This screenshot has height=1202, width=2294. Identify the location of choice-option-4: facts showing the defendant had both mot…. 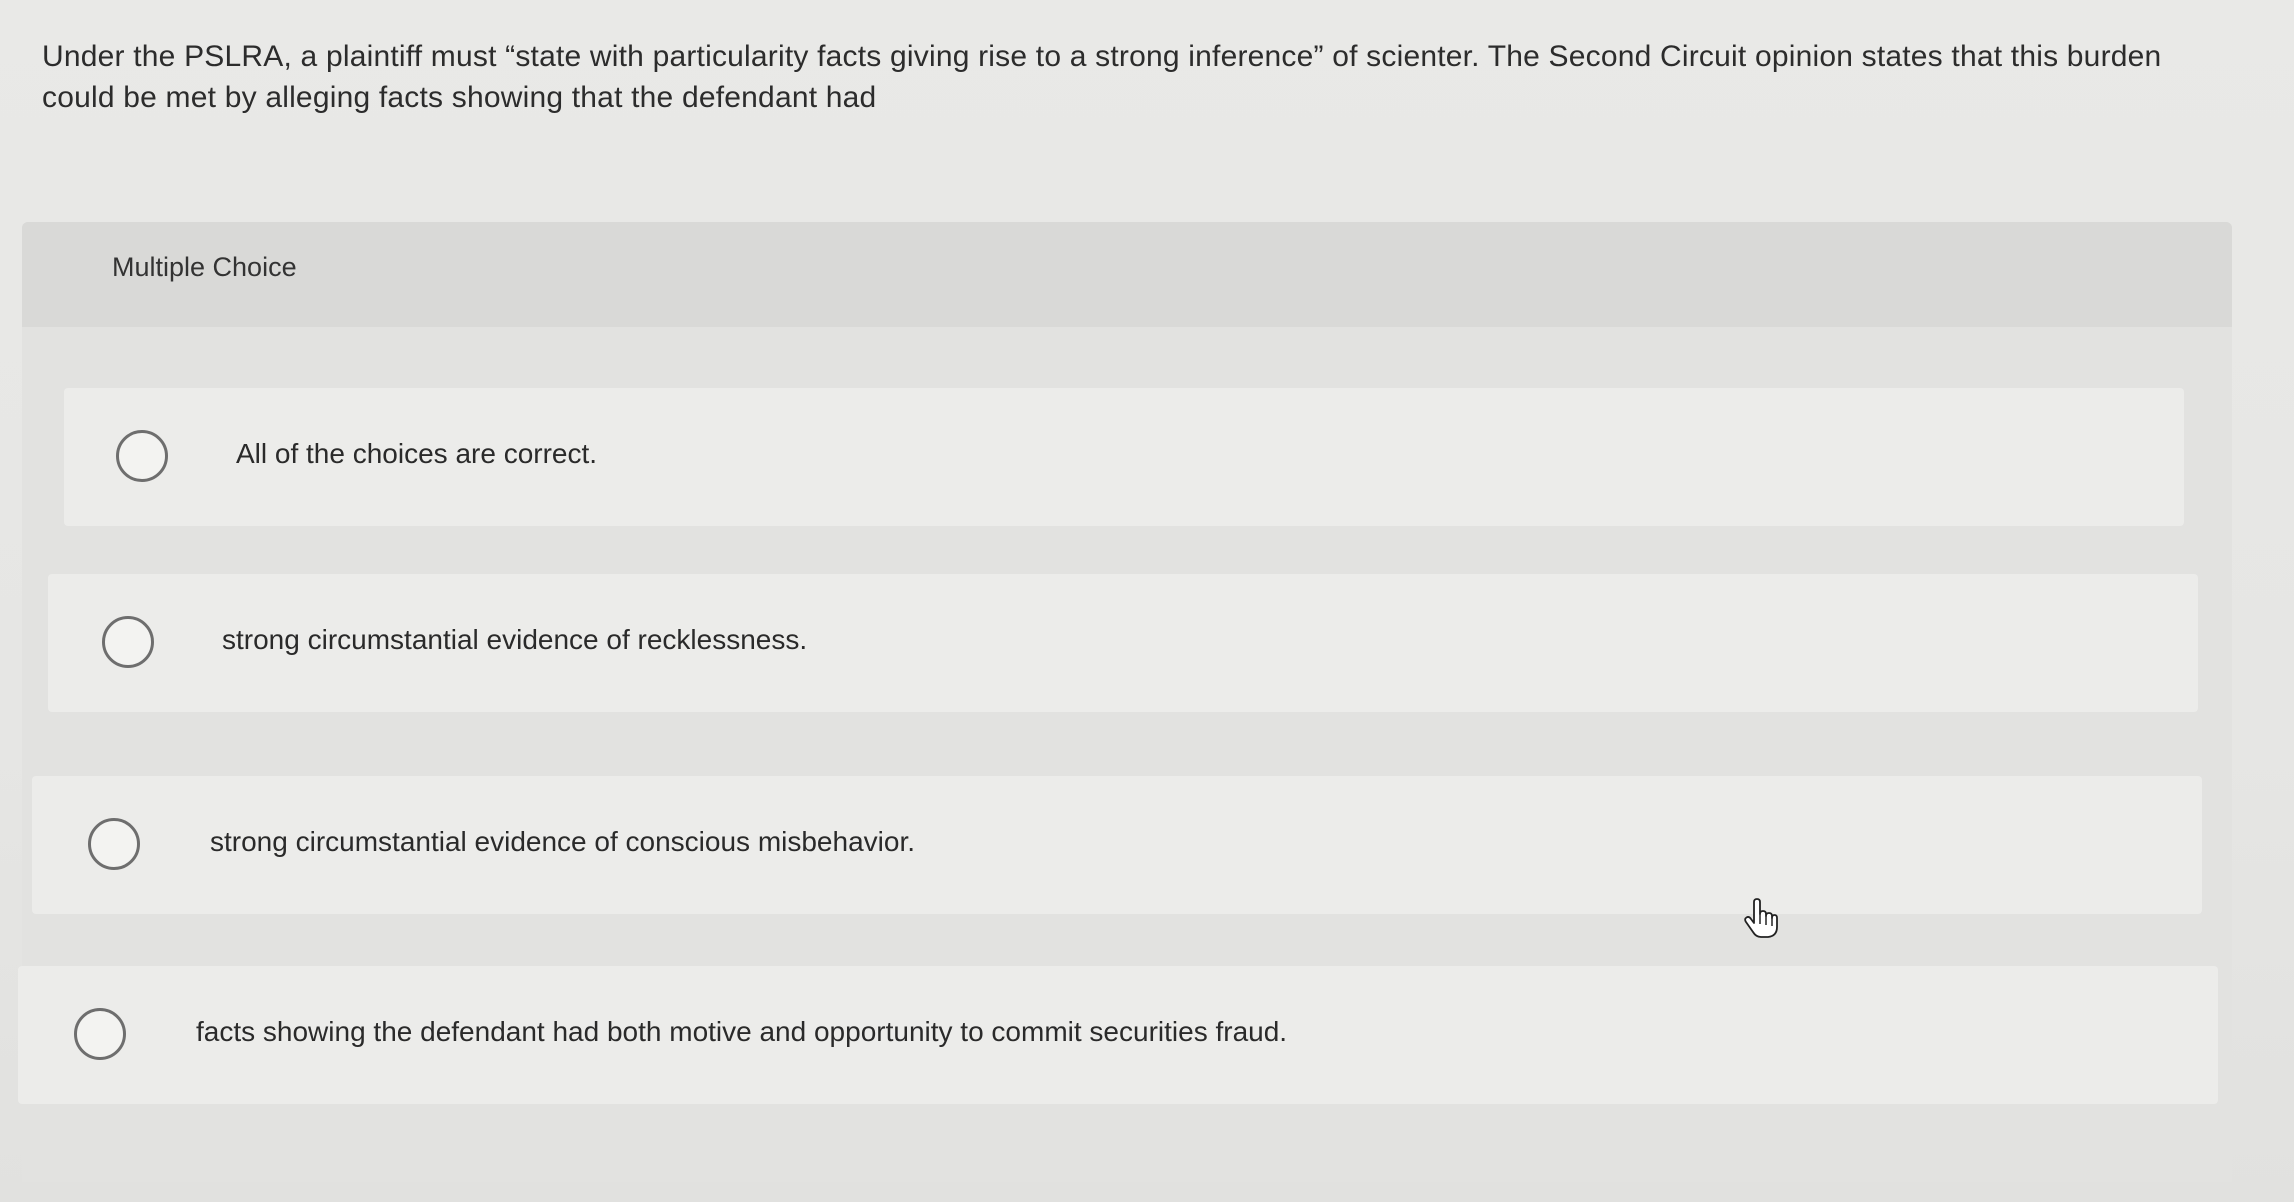
(1118, 1035).